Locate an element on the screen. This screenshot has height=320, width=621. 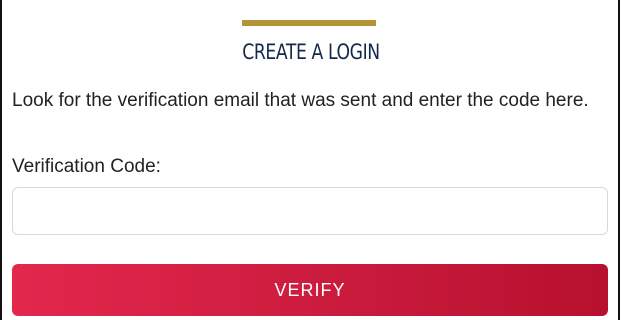
page-title: CREATE A LOGIN is located at coordinates (311, 52).